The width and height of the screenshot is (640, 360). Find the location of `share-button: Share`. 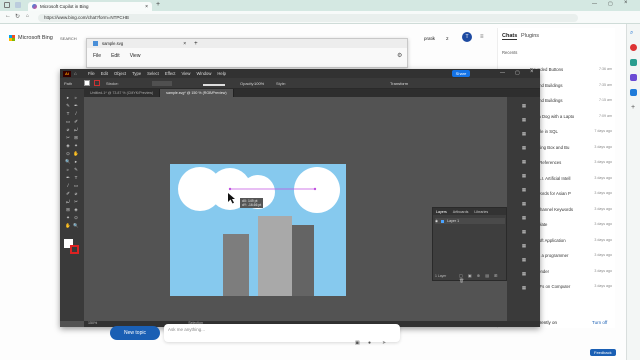

share-button: Share is located at coordinates (461, 73).